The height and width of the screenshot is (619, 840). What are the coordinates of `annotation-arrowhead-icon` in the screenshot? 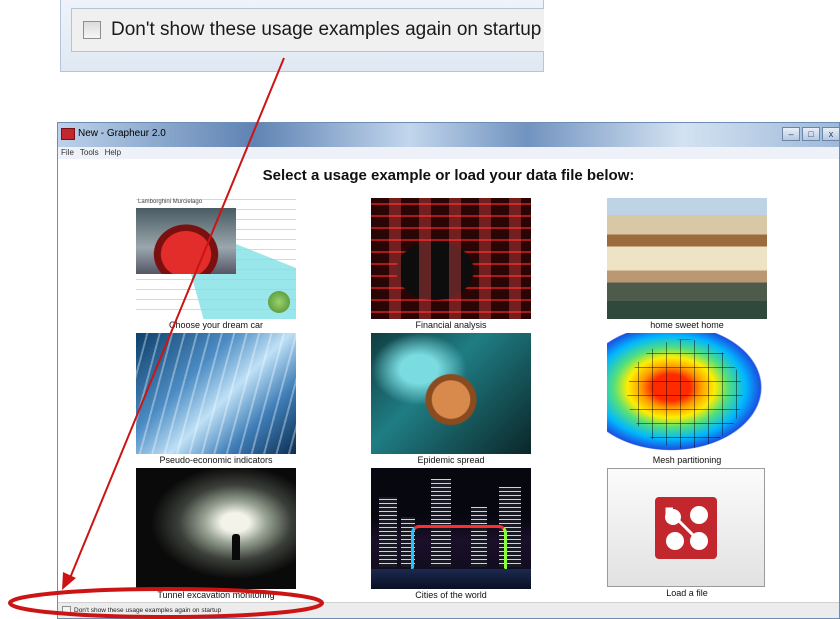 It's located at (69, 581).